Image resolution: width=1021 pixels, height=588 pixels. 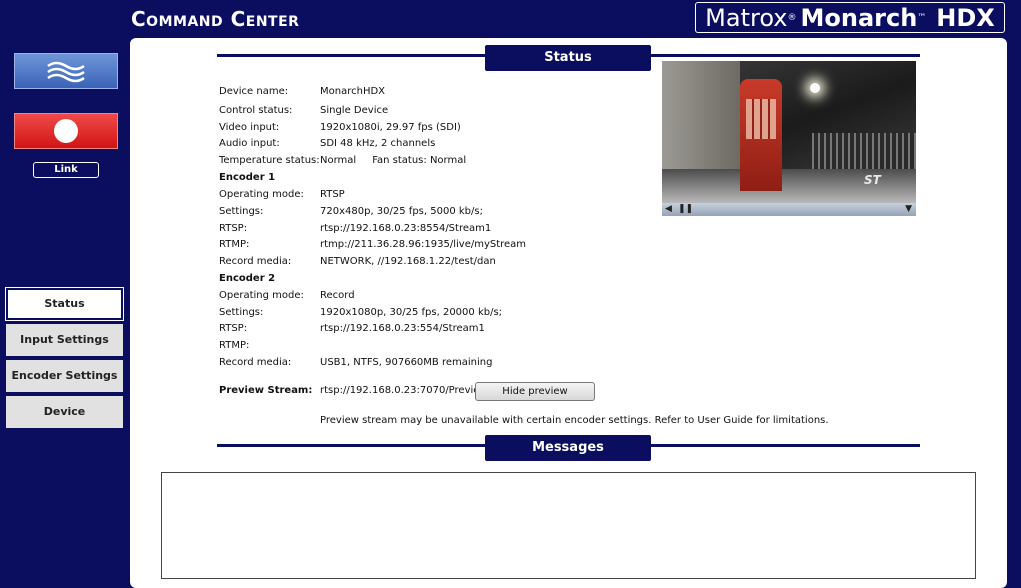 I want to click on audio-input-label: Audio input:, so click(x=249, y=143).